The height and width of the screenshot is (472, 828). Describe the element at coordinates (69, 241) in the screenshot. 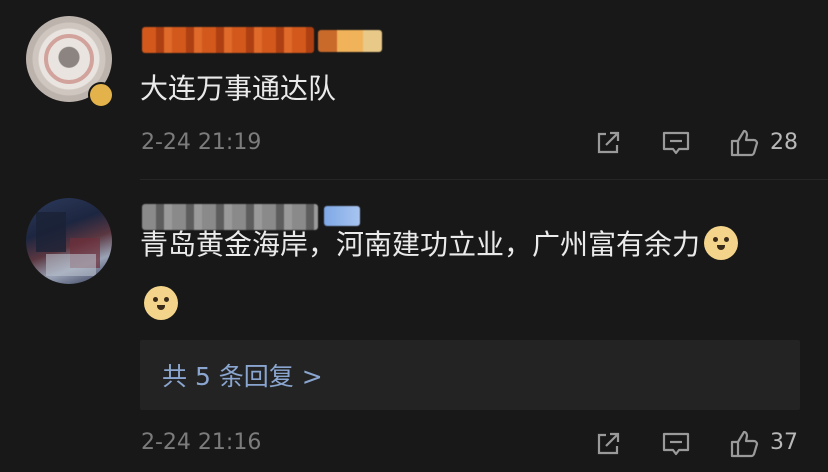

I see `avatar` at that location.